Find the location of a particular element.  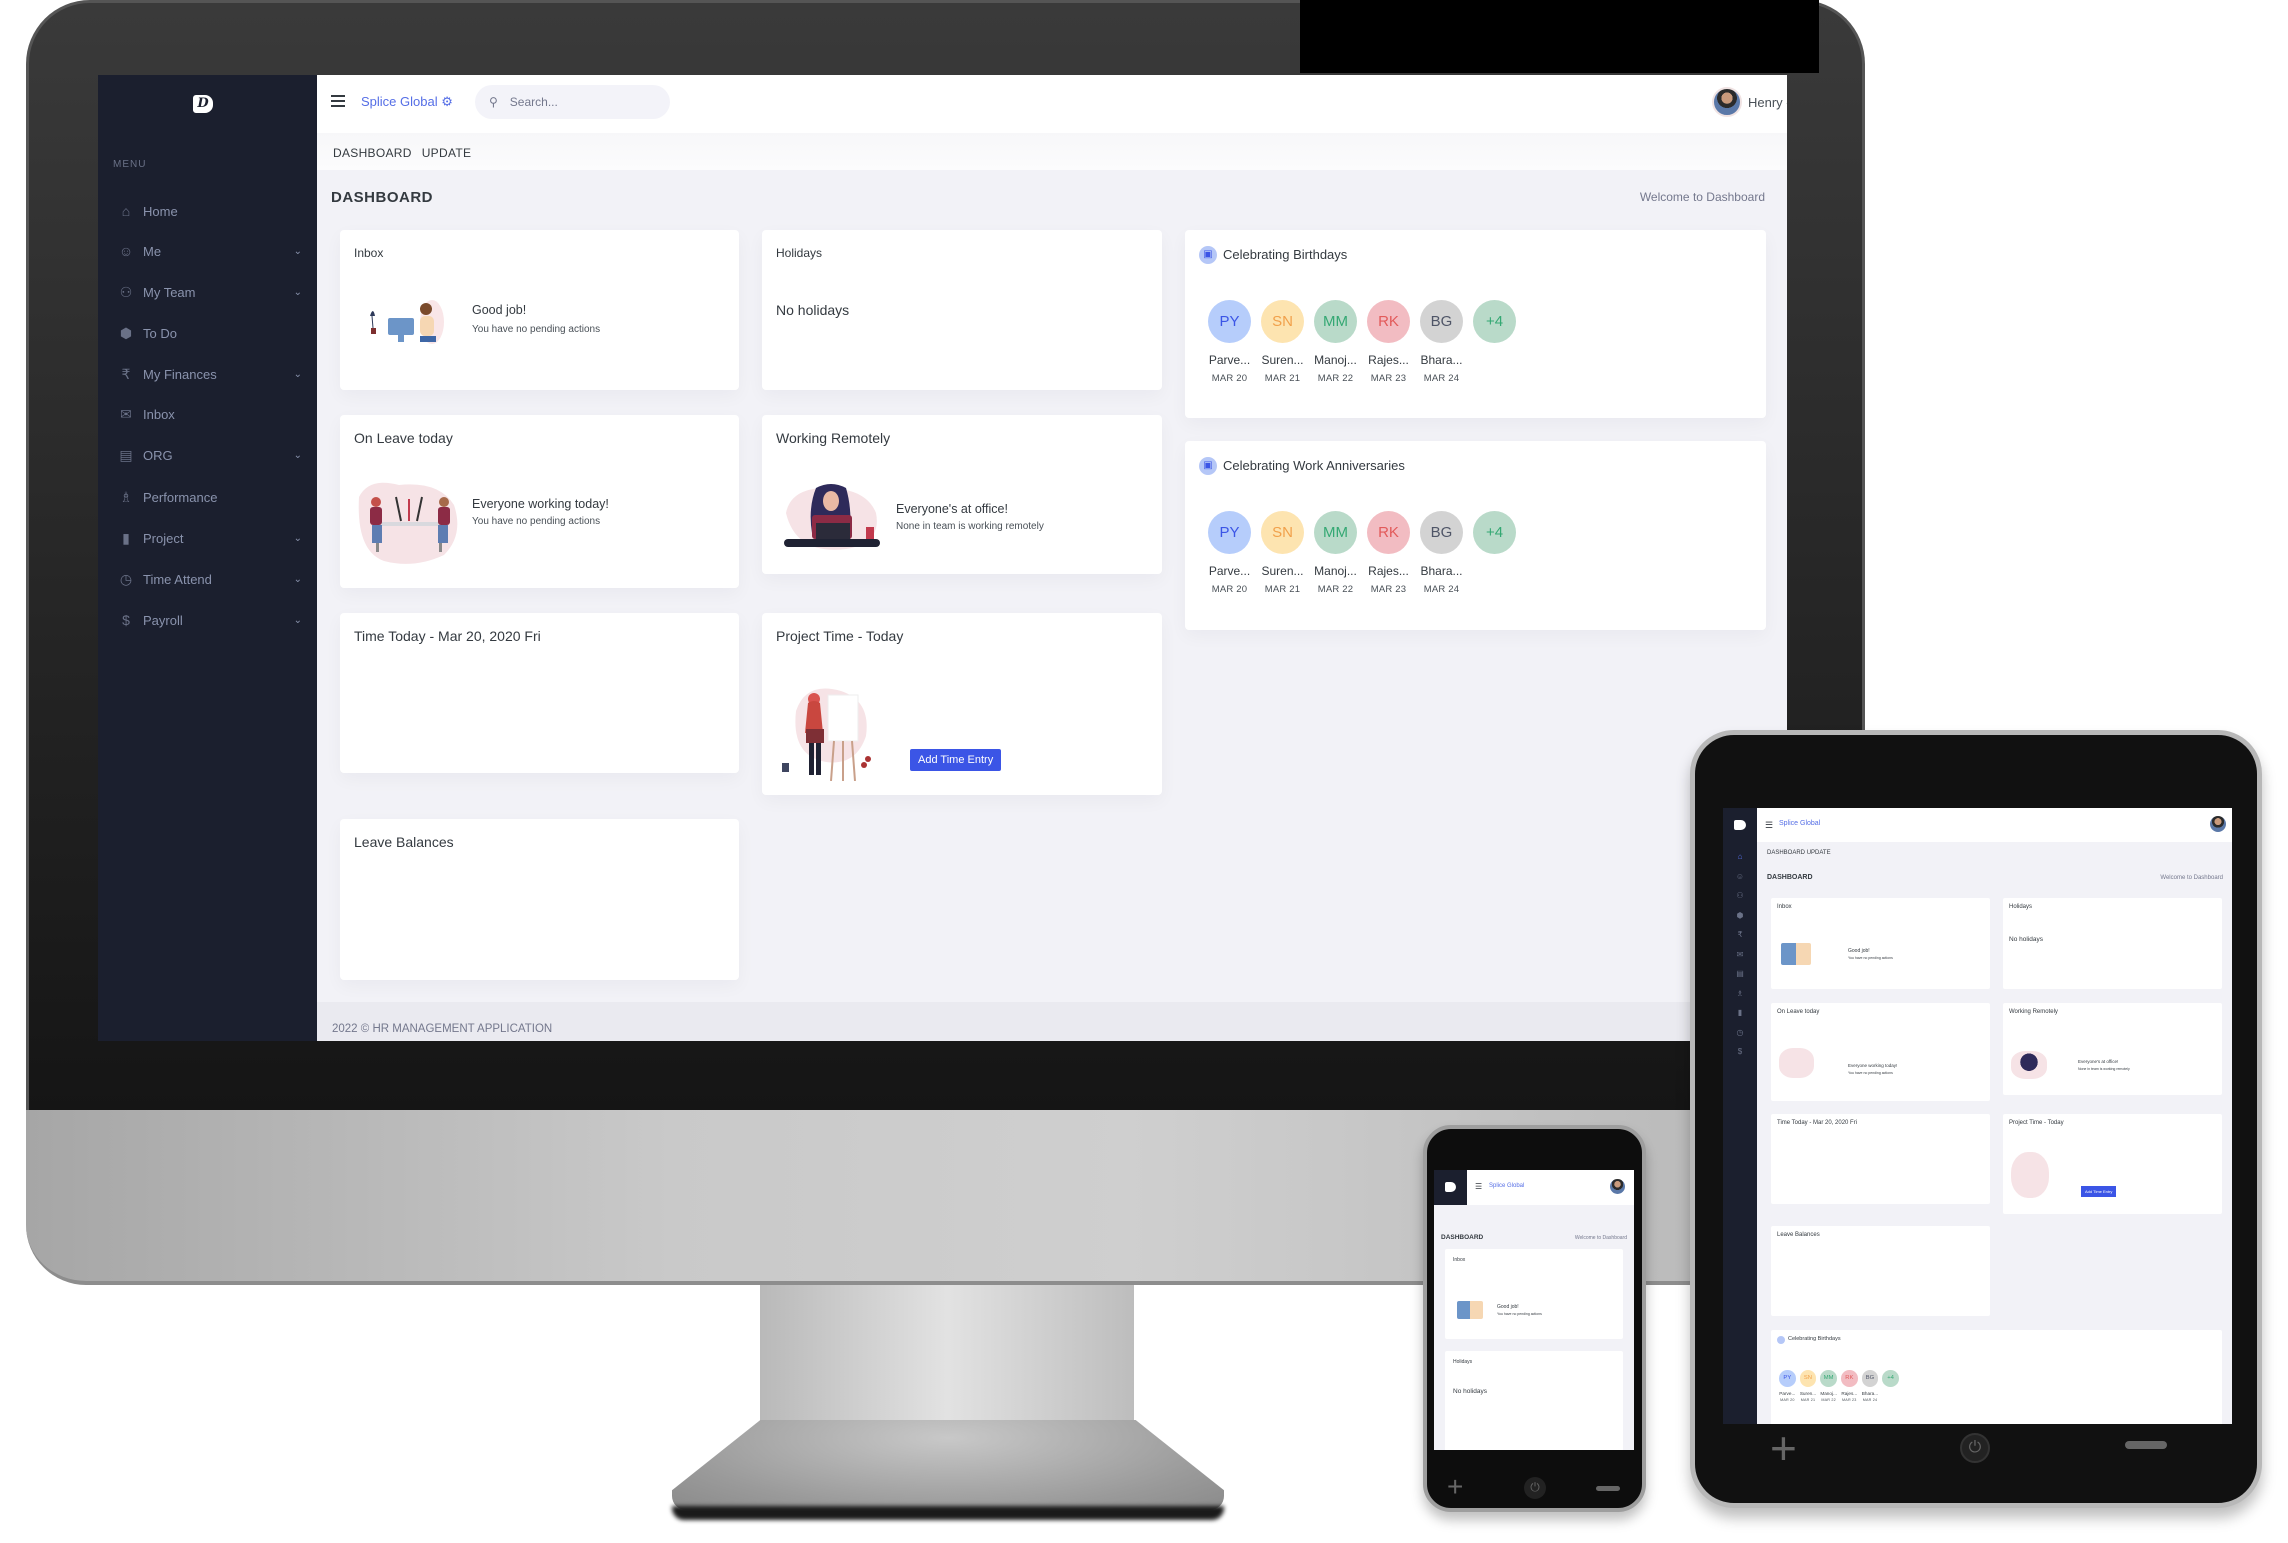

sidebar-item-label: My Finances is located at coordinates (180, 374).